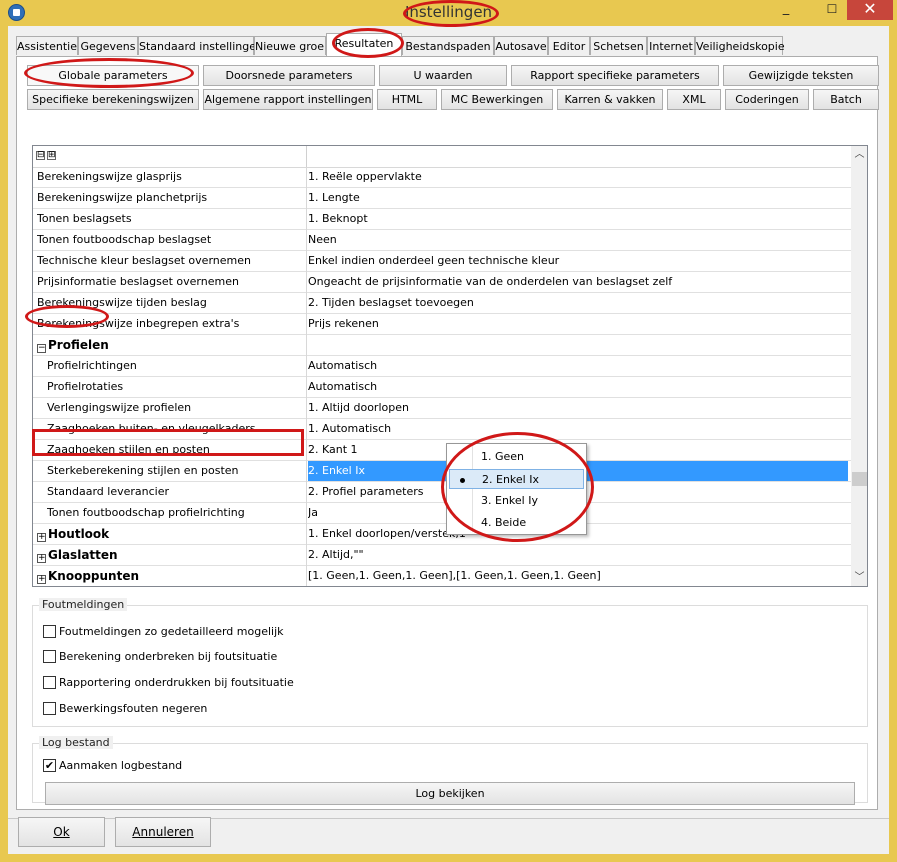 This screenshot has width=897, height=862. Describe the element at coordinates (40, 155) in the screenshot. I see `collapse-all-icon: ⊟` at that location.